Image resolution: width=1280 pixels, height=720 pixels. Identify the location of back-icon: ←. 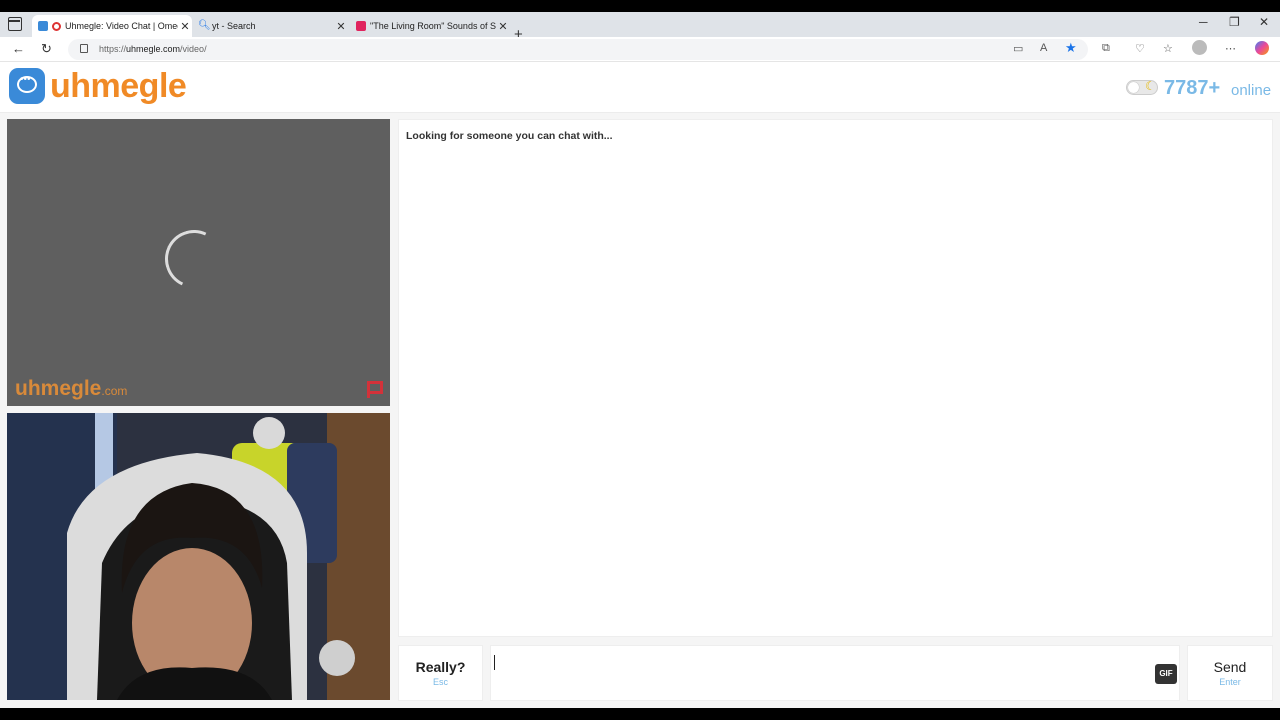
(18, 48).